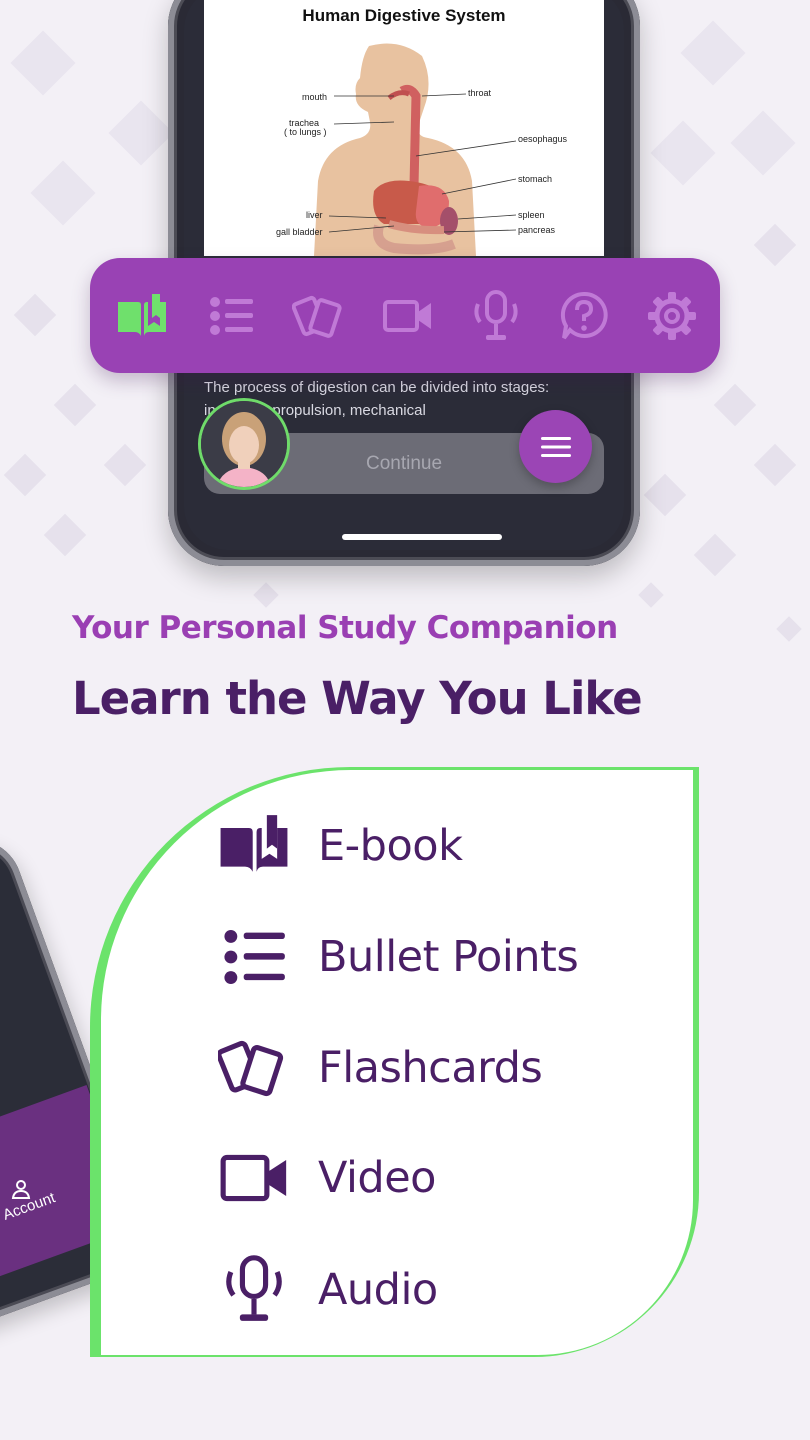 This screenshot has width=810, height=1440. What do you see at coordinates (430, 1068) in the screenshot?
I see `feature-label: Flashcards` at bounding box center [430, 1068].